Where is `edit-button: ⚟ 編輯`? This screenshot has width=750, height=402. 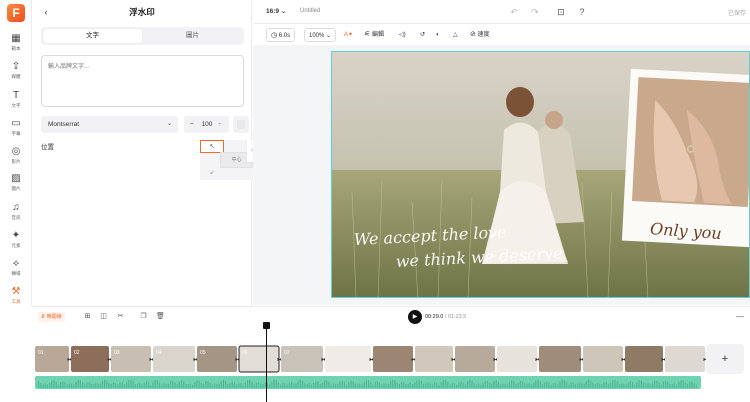
edit-button: ⚟ 編輯 is located at coordinates (374, 35).